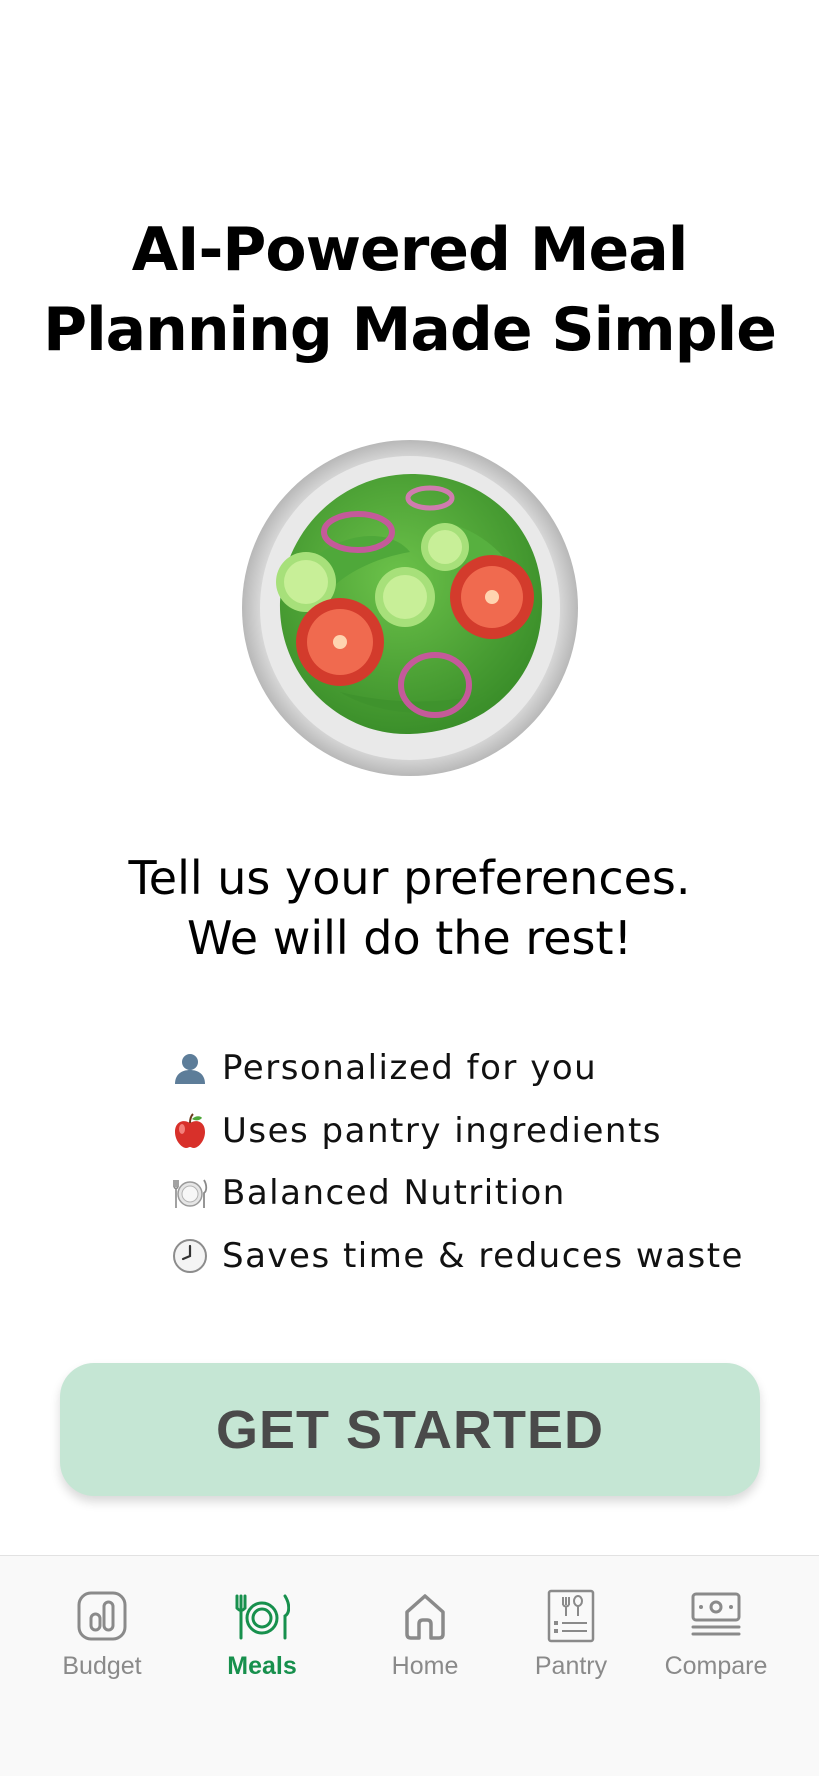  What do you see at coordinates (410, 330) in the screenshot?
I see `title-line-2: Planning Made Simple` at bounding box center [410, 330].